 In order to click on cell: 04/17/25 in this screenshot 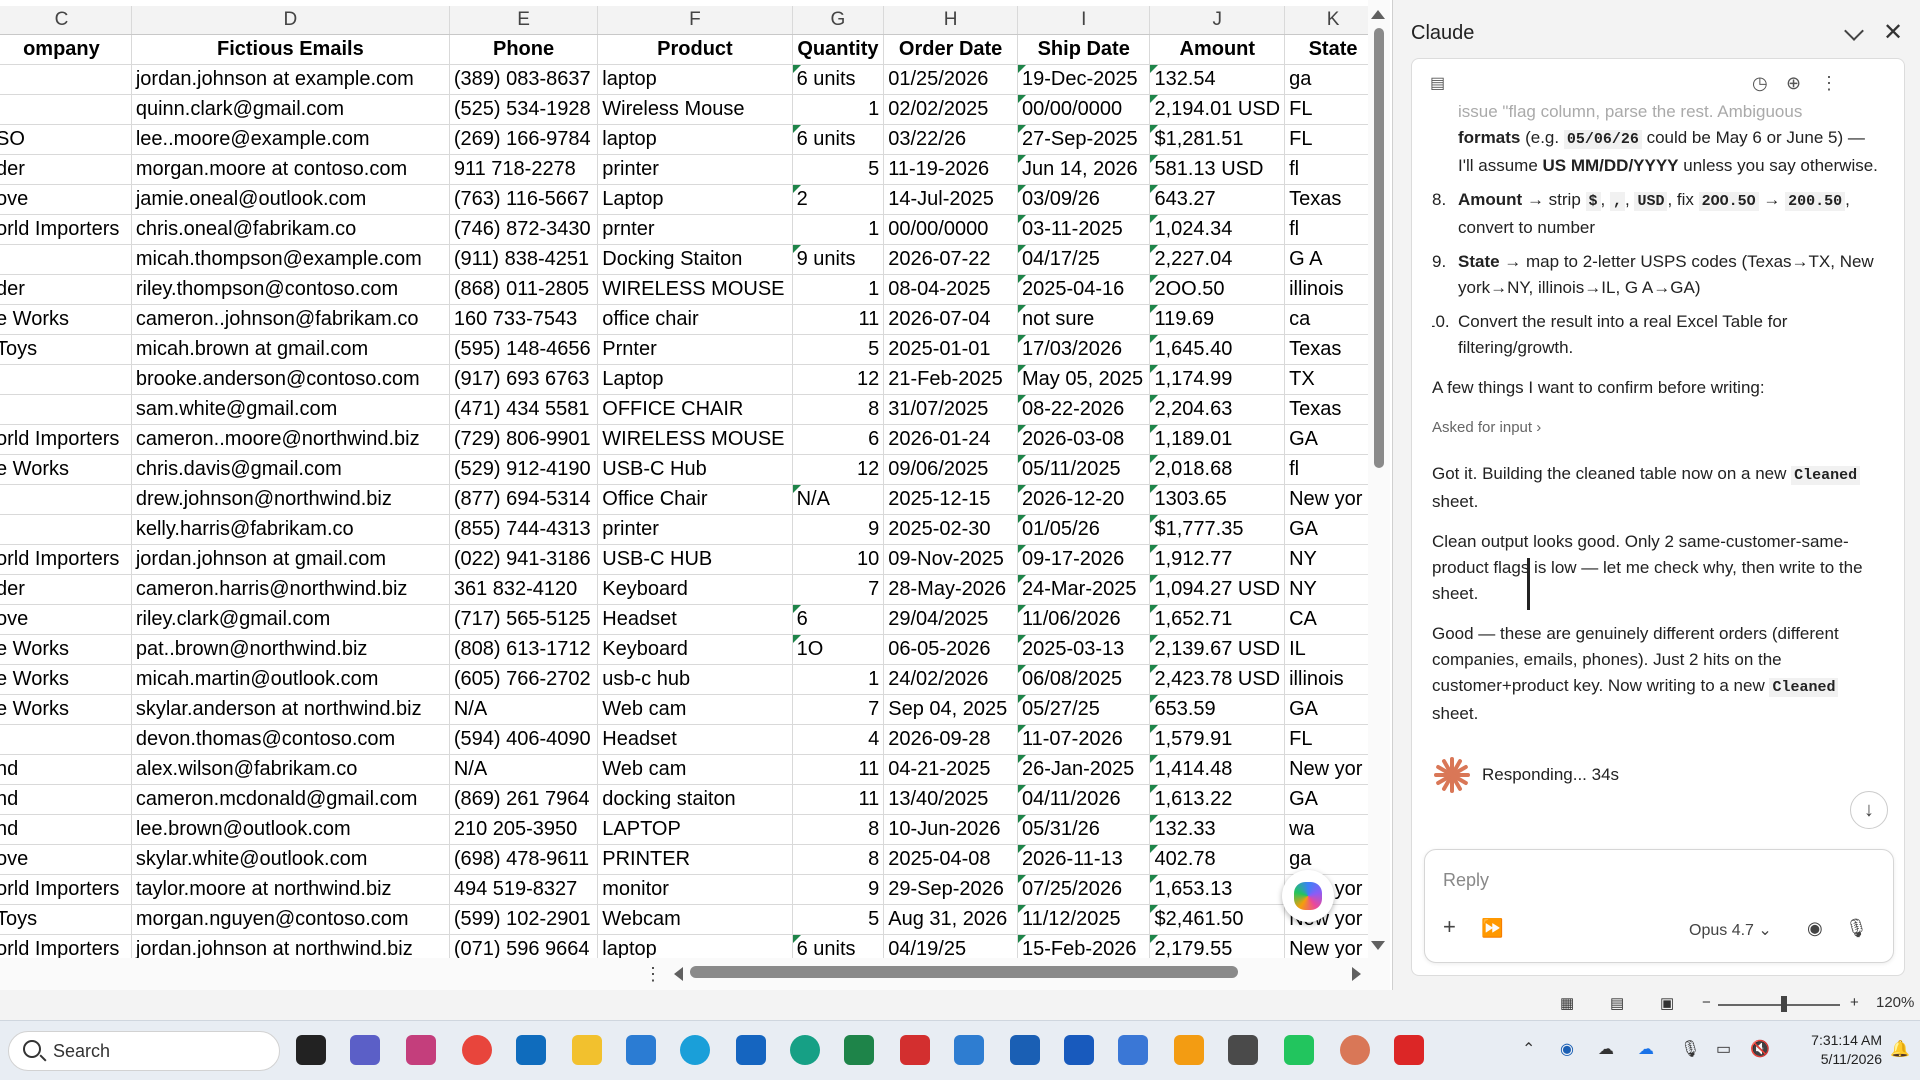, I will do `click(1084, 259)`.